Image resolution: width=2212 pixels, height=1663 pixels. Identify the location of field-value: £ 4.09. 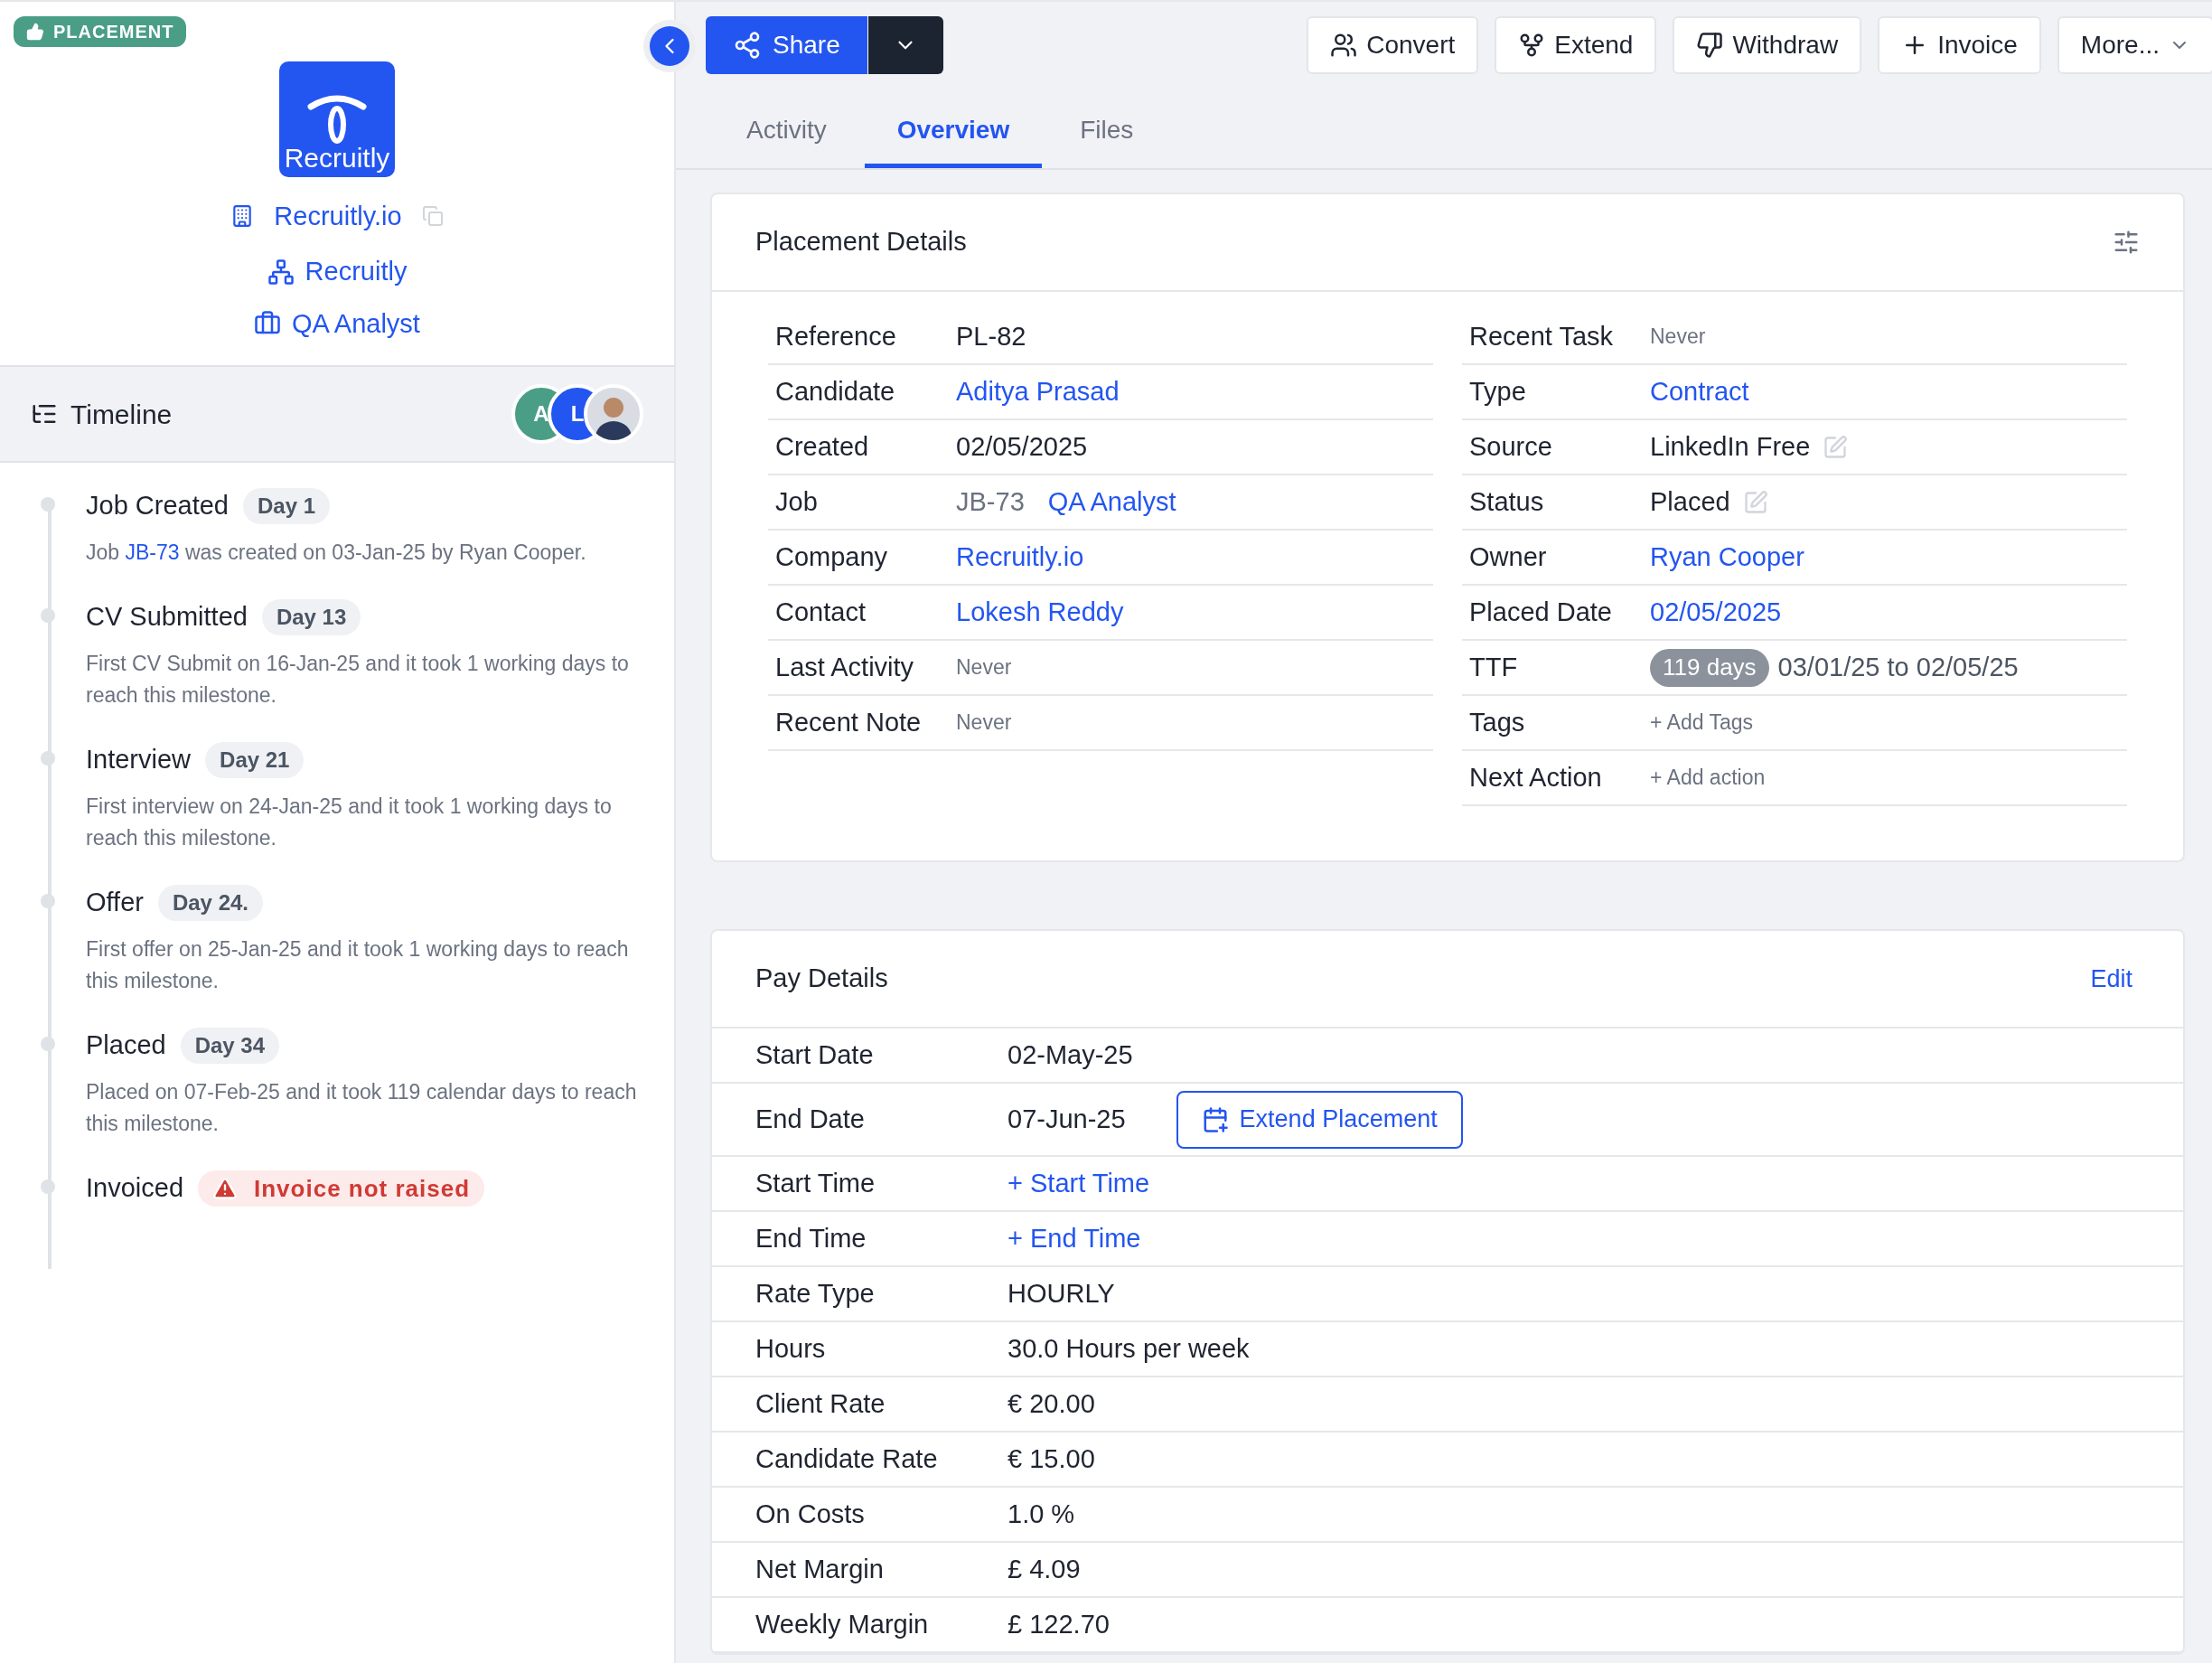
(1044, 1569).